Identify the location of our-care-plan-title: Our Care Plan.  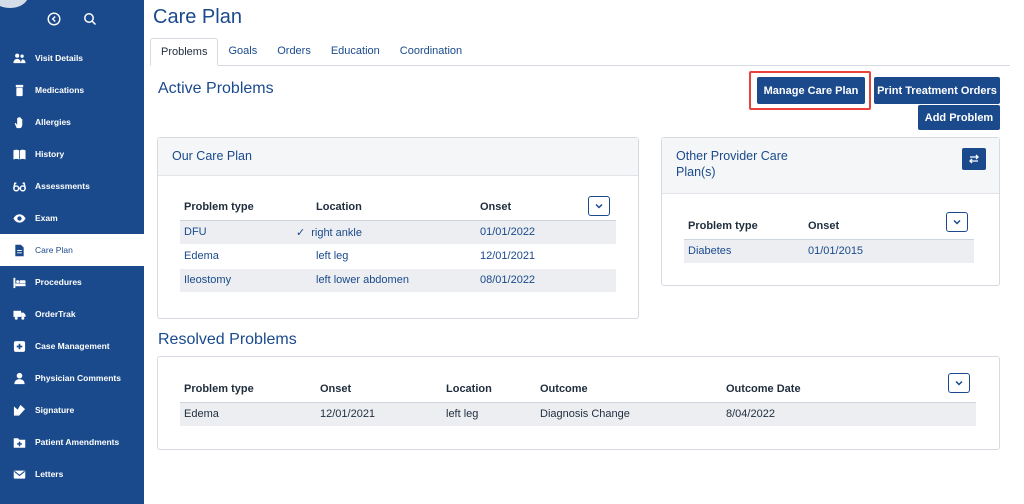
(398, 157).